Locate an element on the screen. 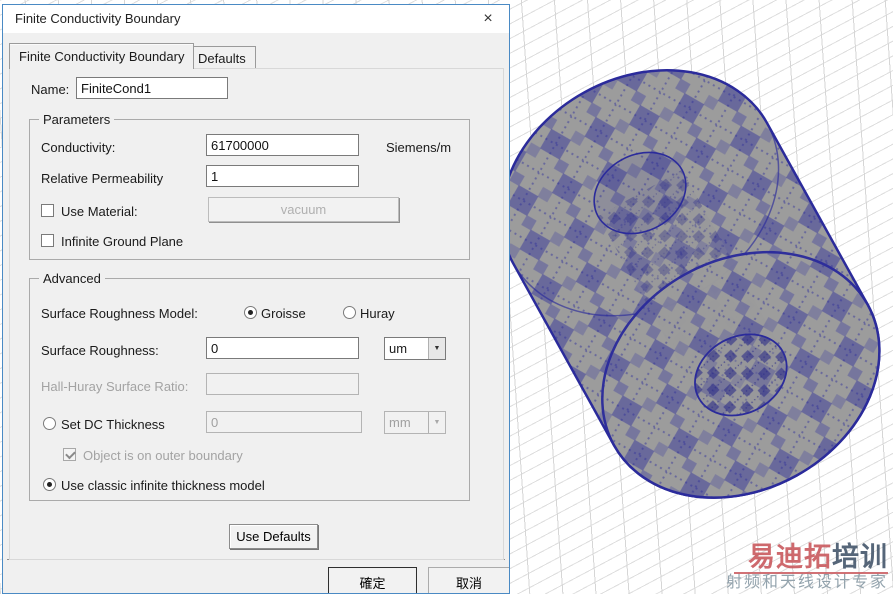 The image size is (893, 594). infinite-ground-plane-label: Infinite Ground Plane is located at coordinates (122, 241).